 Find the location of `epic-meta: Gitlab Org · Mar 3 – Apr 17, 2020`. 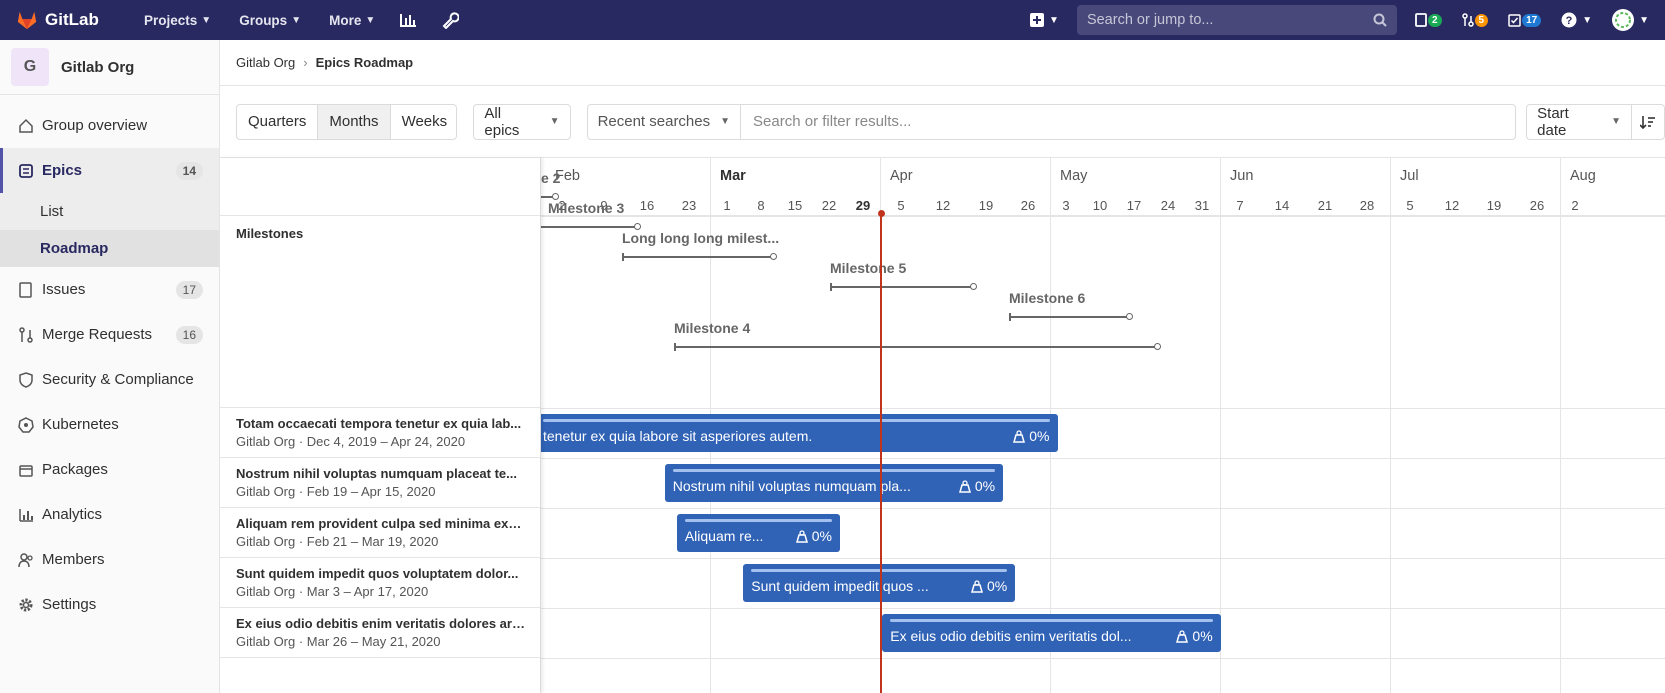

epic-meta: Gitlab Org · Mar 3 – Apr 17, 2020 is located at coordinates (332, 591).